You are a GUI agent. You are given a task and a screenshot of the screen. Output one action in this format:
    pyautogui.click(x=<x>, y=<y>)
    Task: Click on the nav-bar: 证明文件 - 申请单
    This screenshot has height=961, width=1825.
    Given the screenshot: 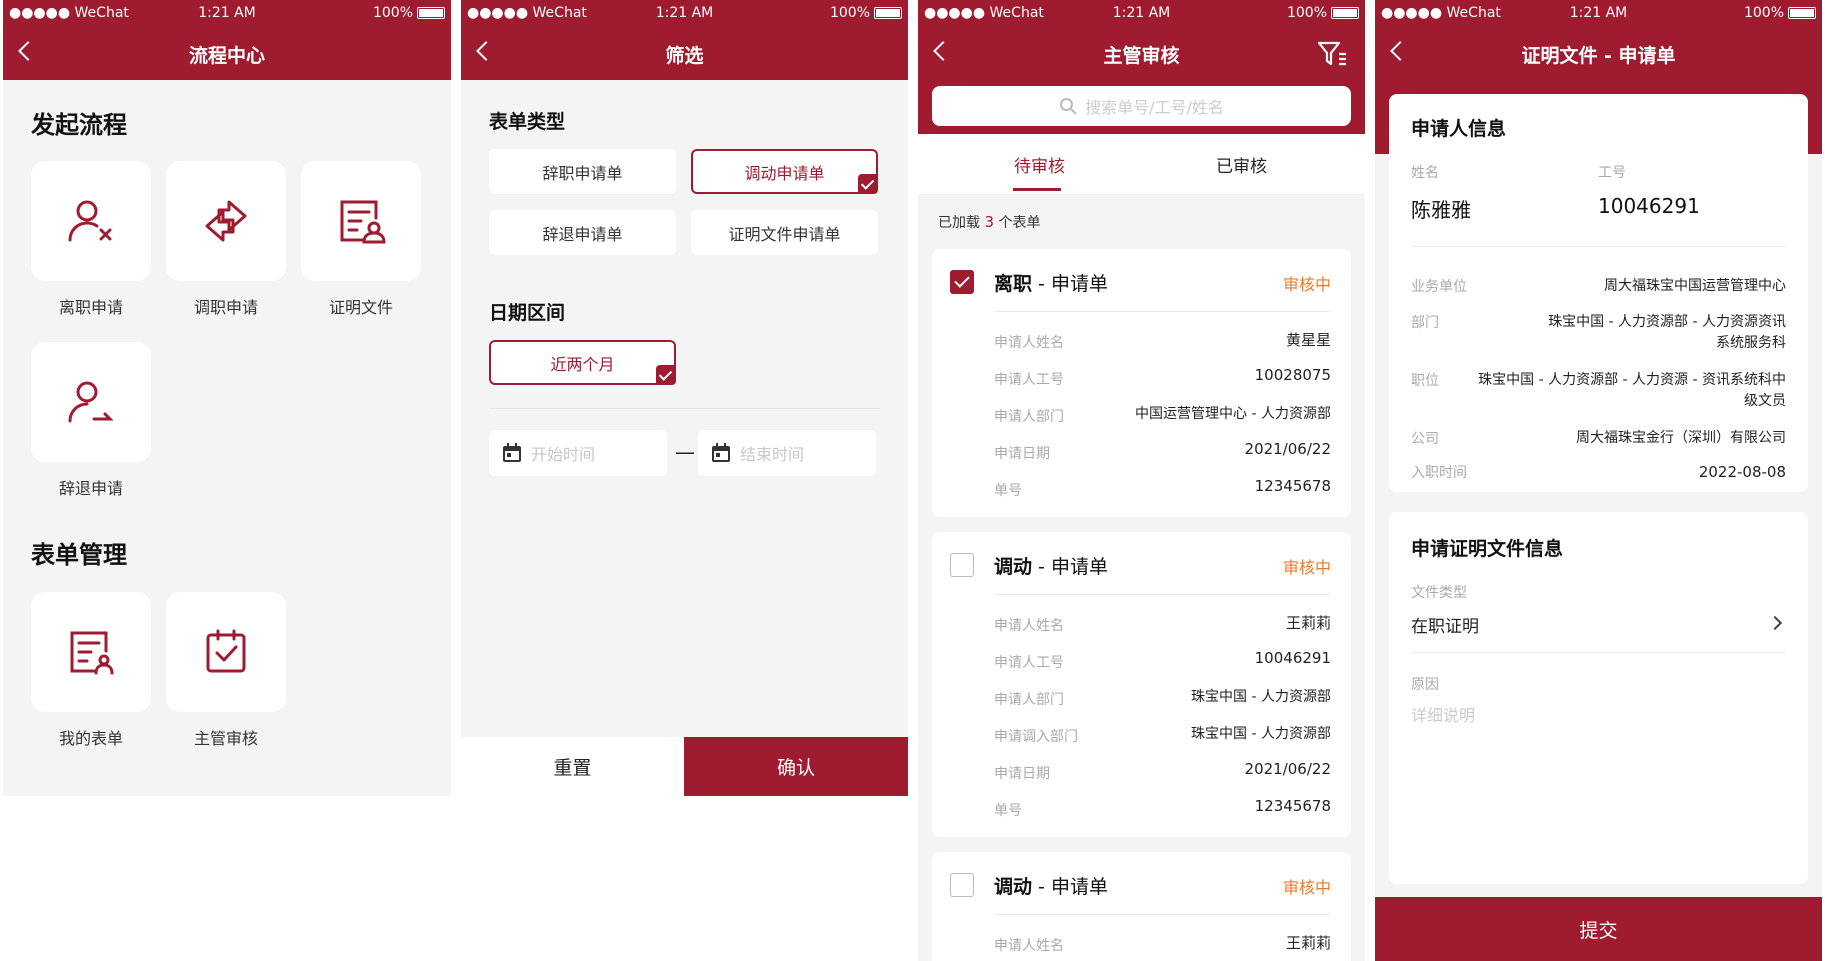 What is the action you would take?
    pyautogui.click(x=1598, y=53)
    